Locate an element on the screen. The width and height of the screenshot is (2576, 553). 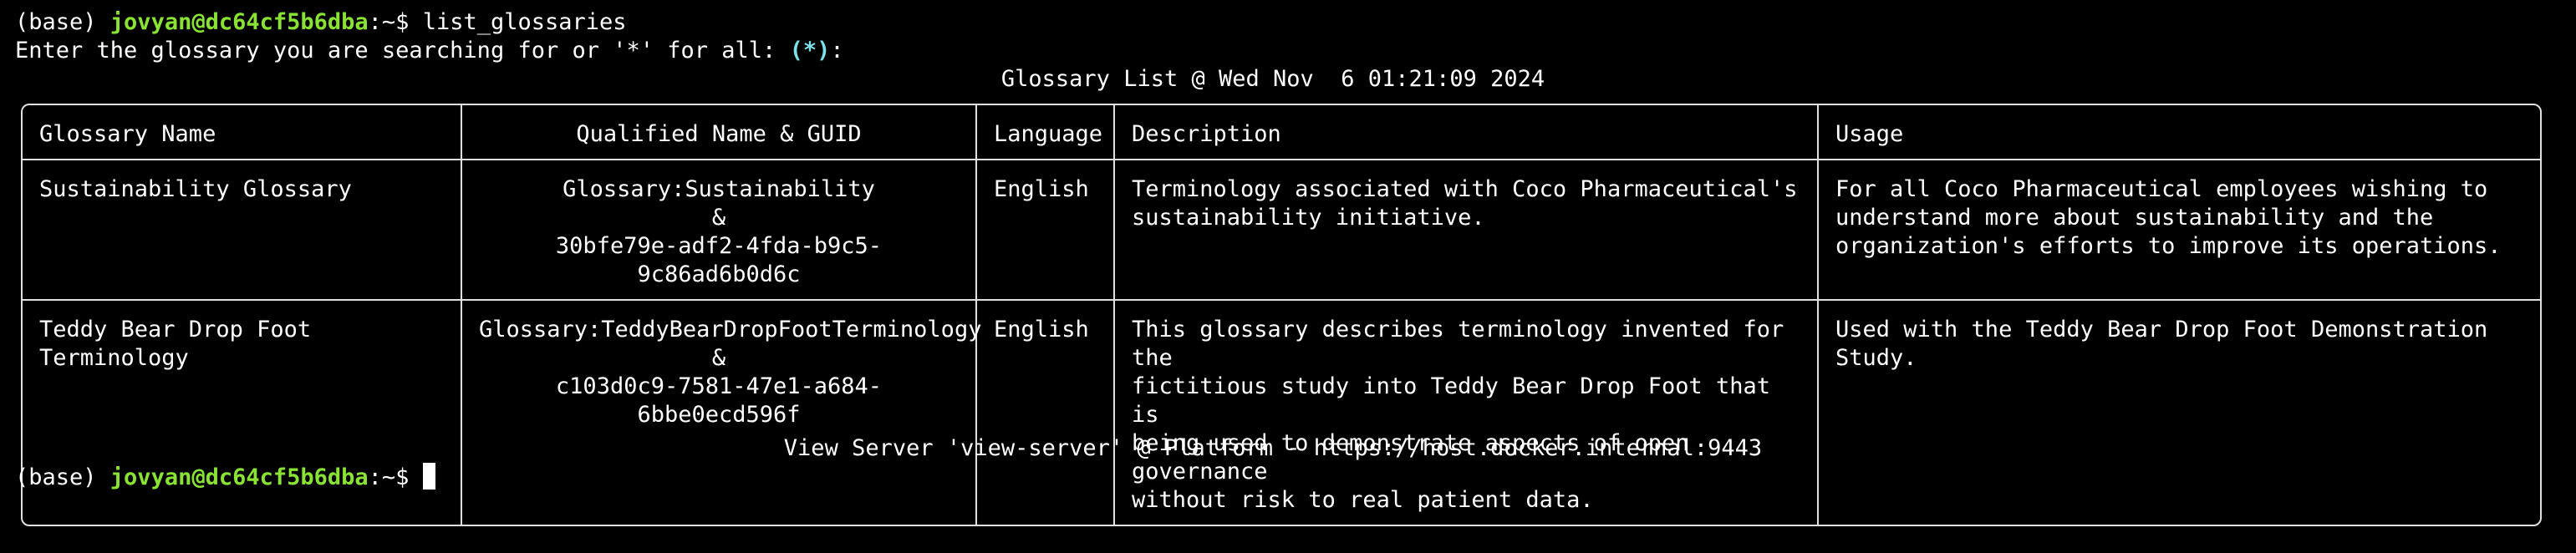
input-suffix: : is located at coordinates (837, 51).